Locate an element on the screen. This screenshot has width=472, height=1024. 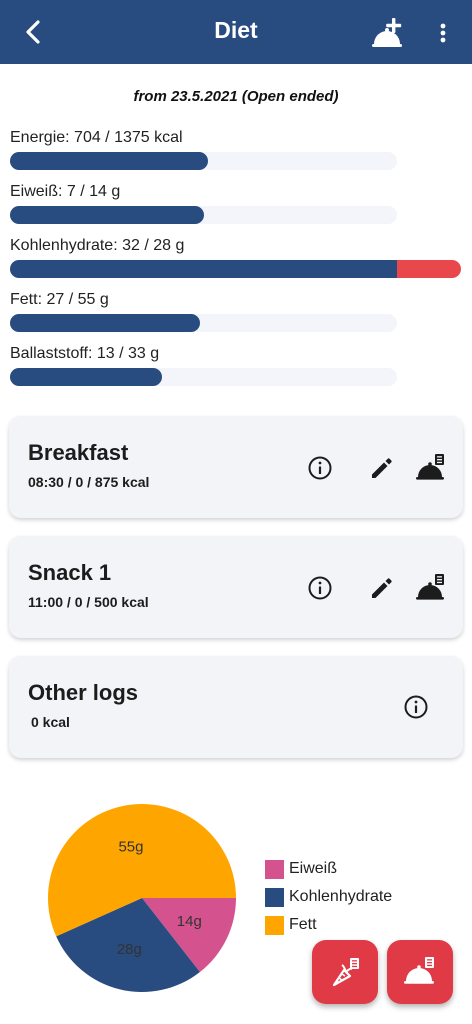
food-log-icon is located at coordinates (345, 972).